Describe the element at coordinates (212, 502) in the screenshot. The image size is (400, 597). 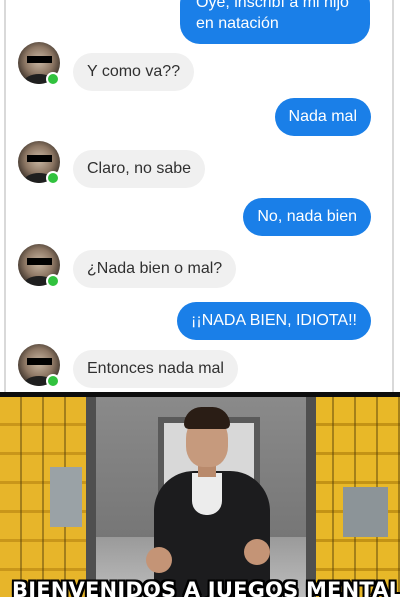
I see `presenter-figure` at that location.